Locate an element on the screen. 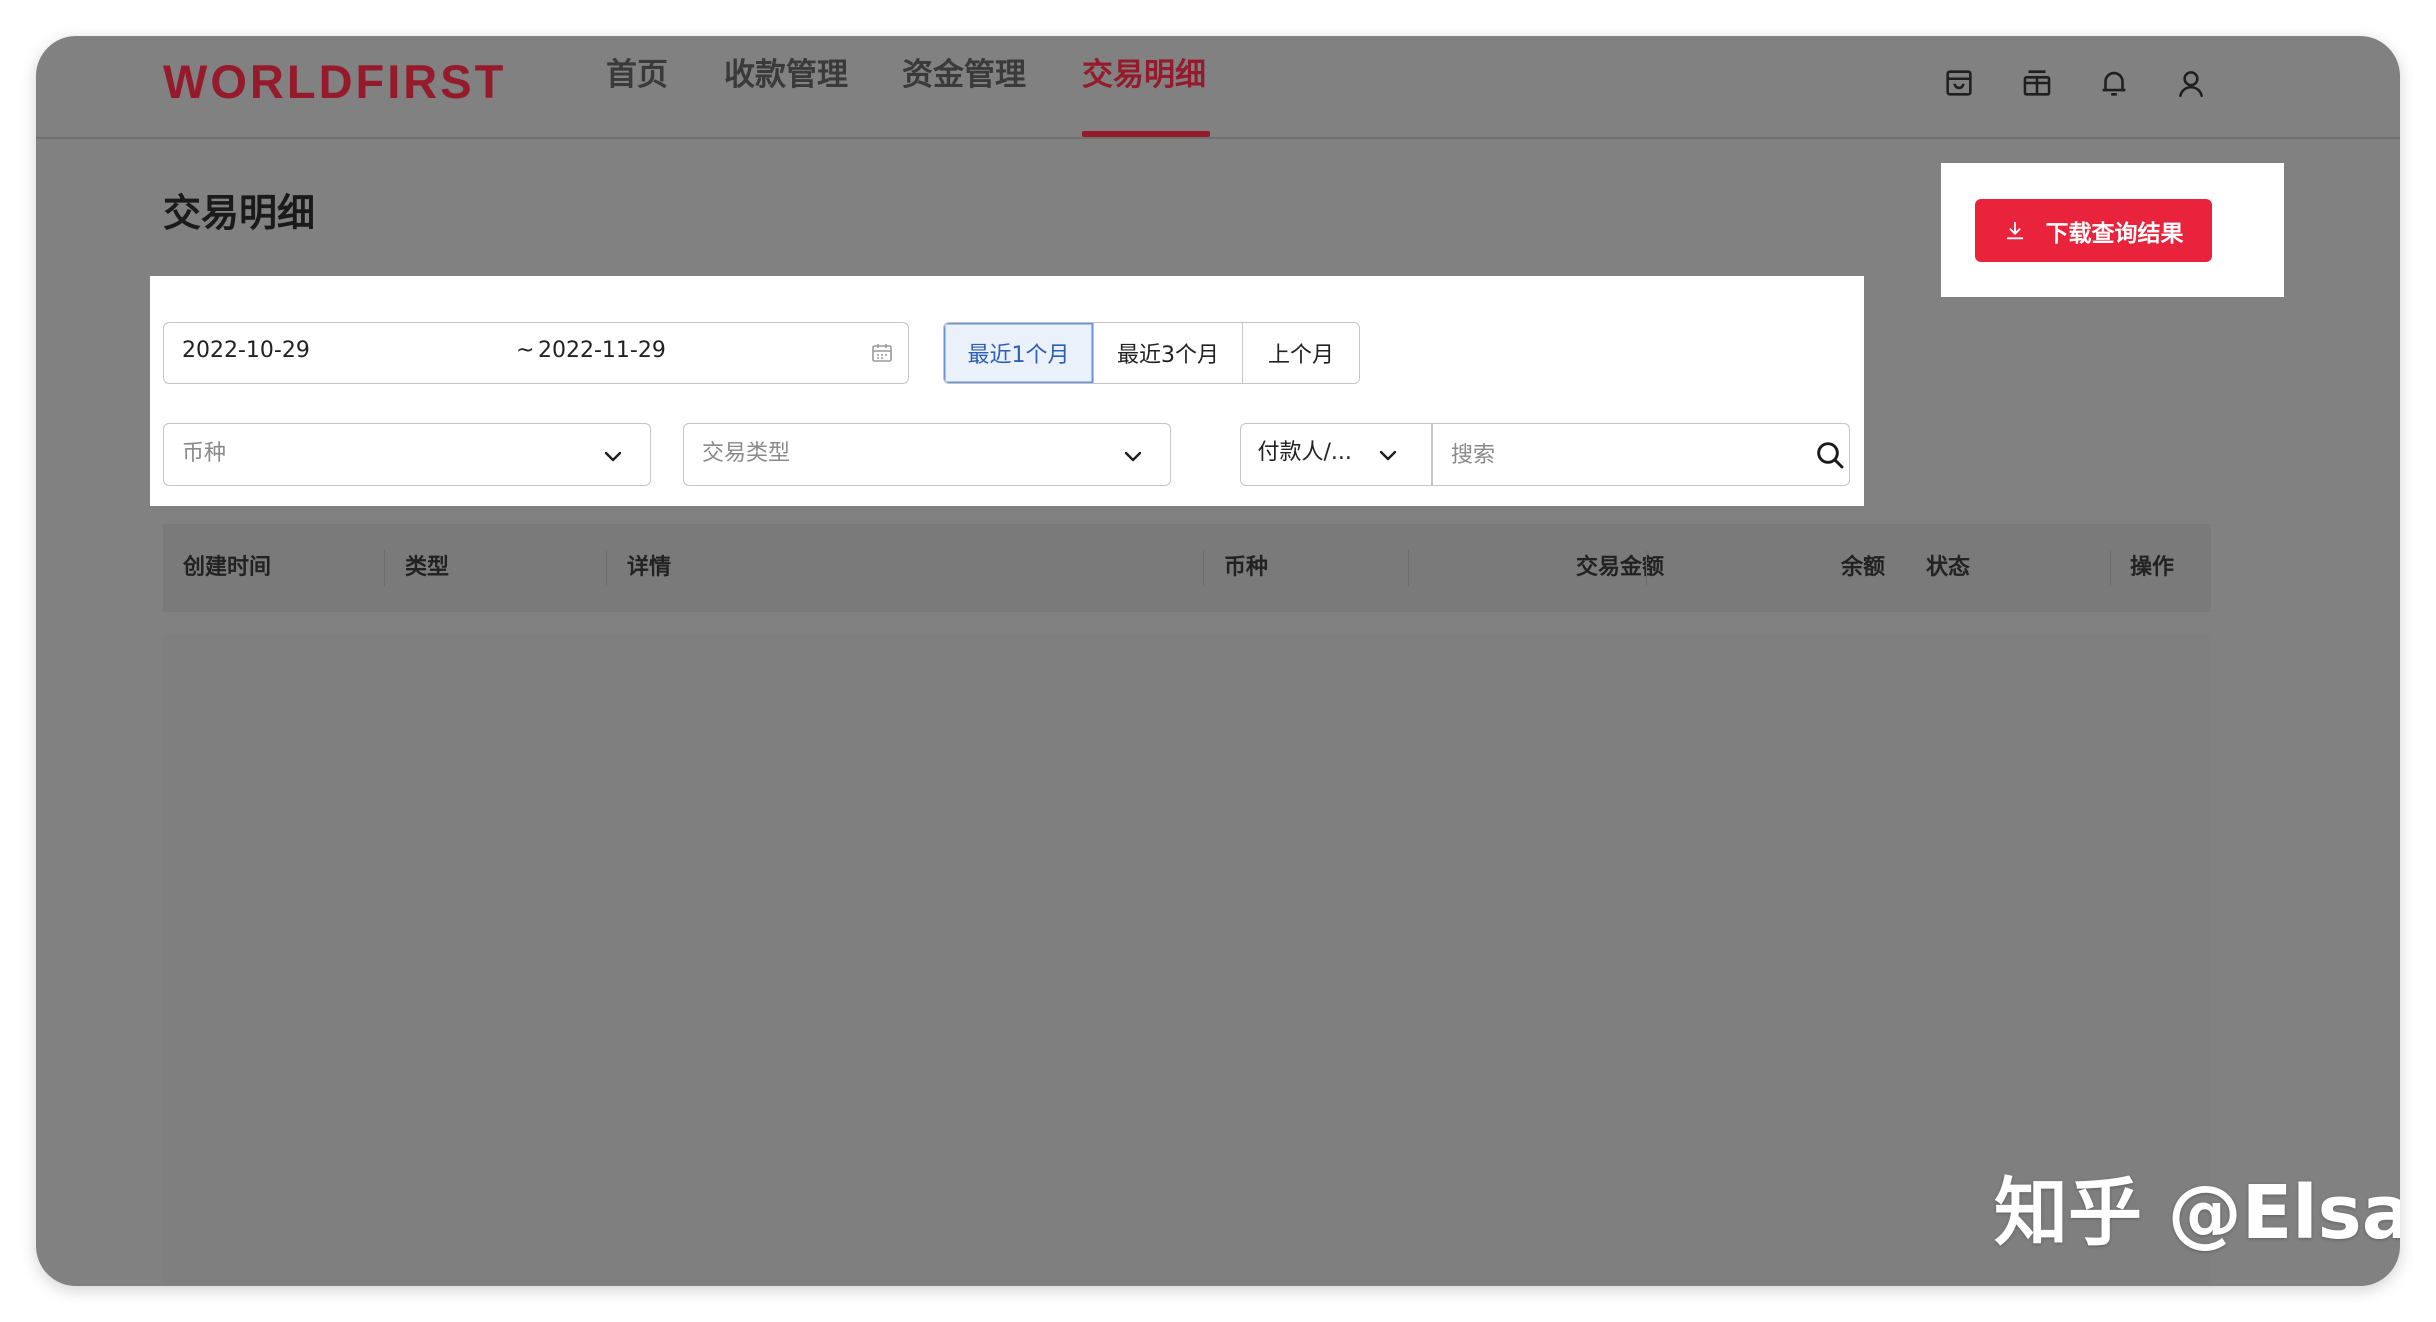  currency-placeholder: 币种 is located at coordinates (204, 453).